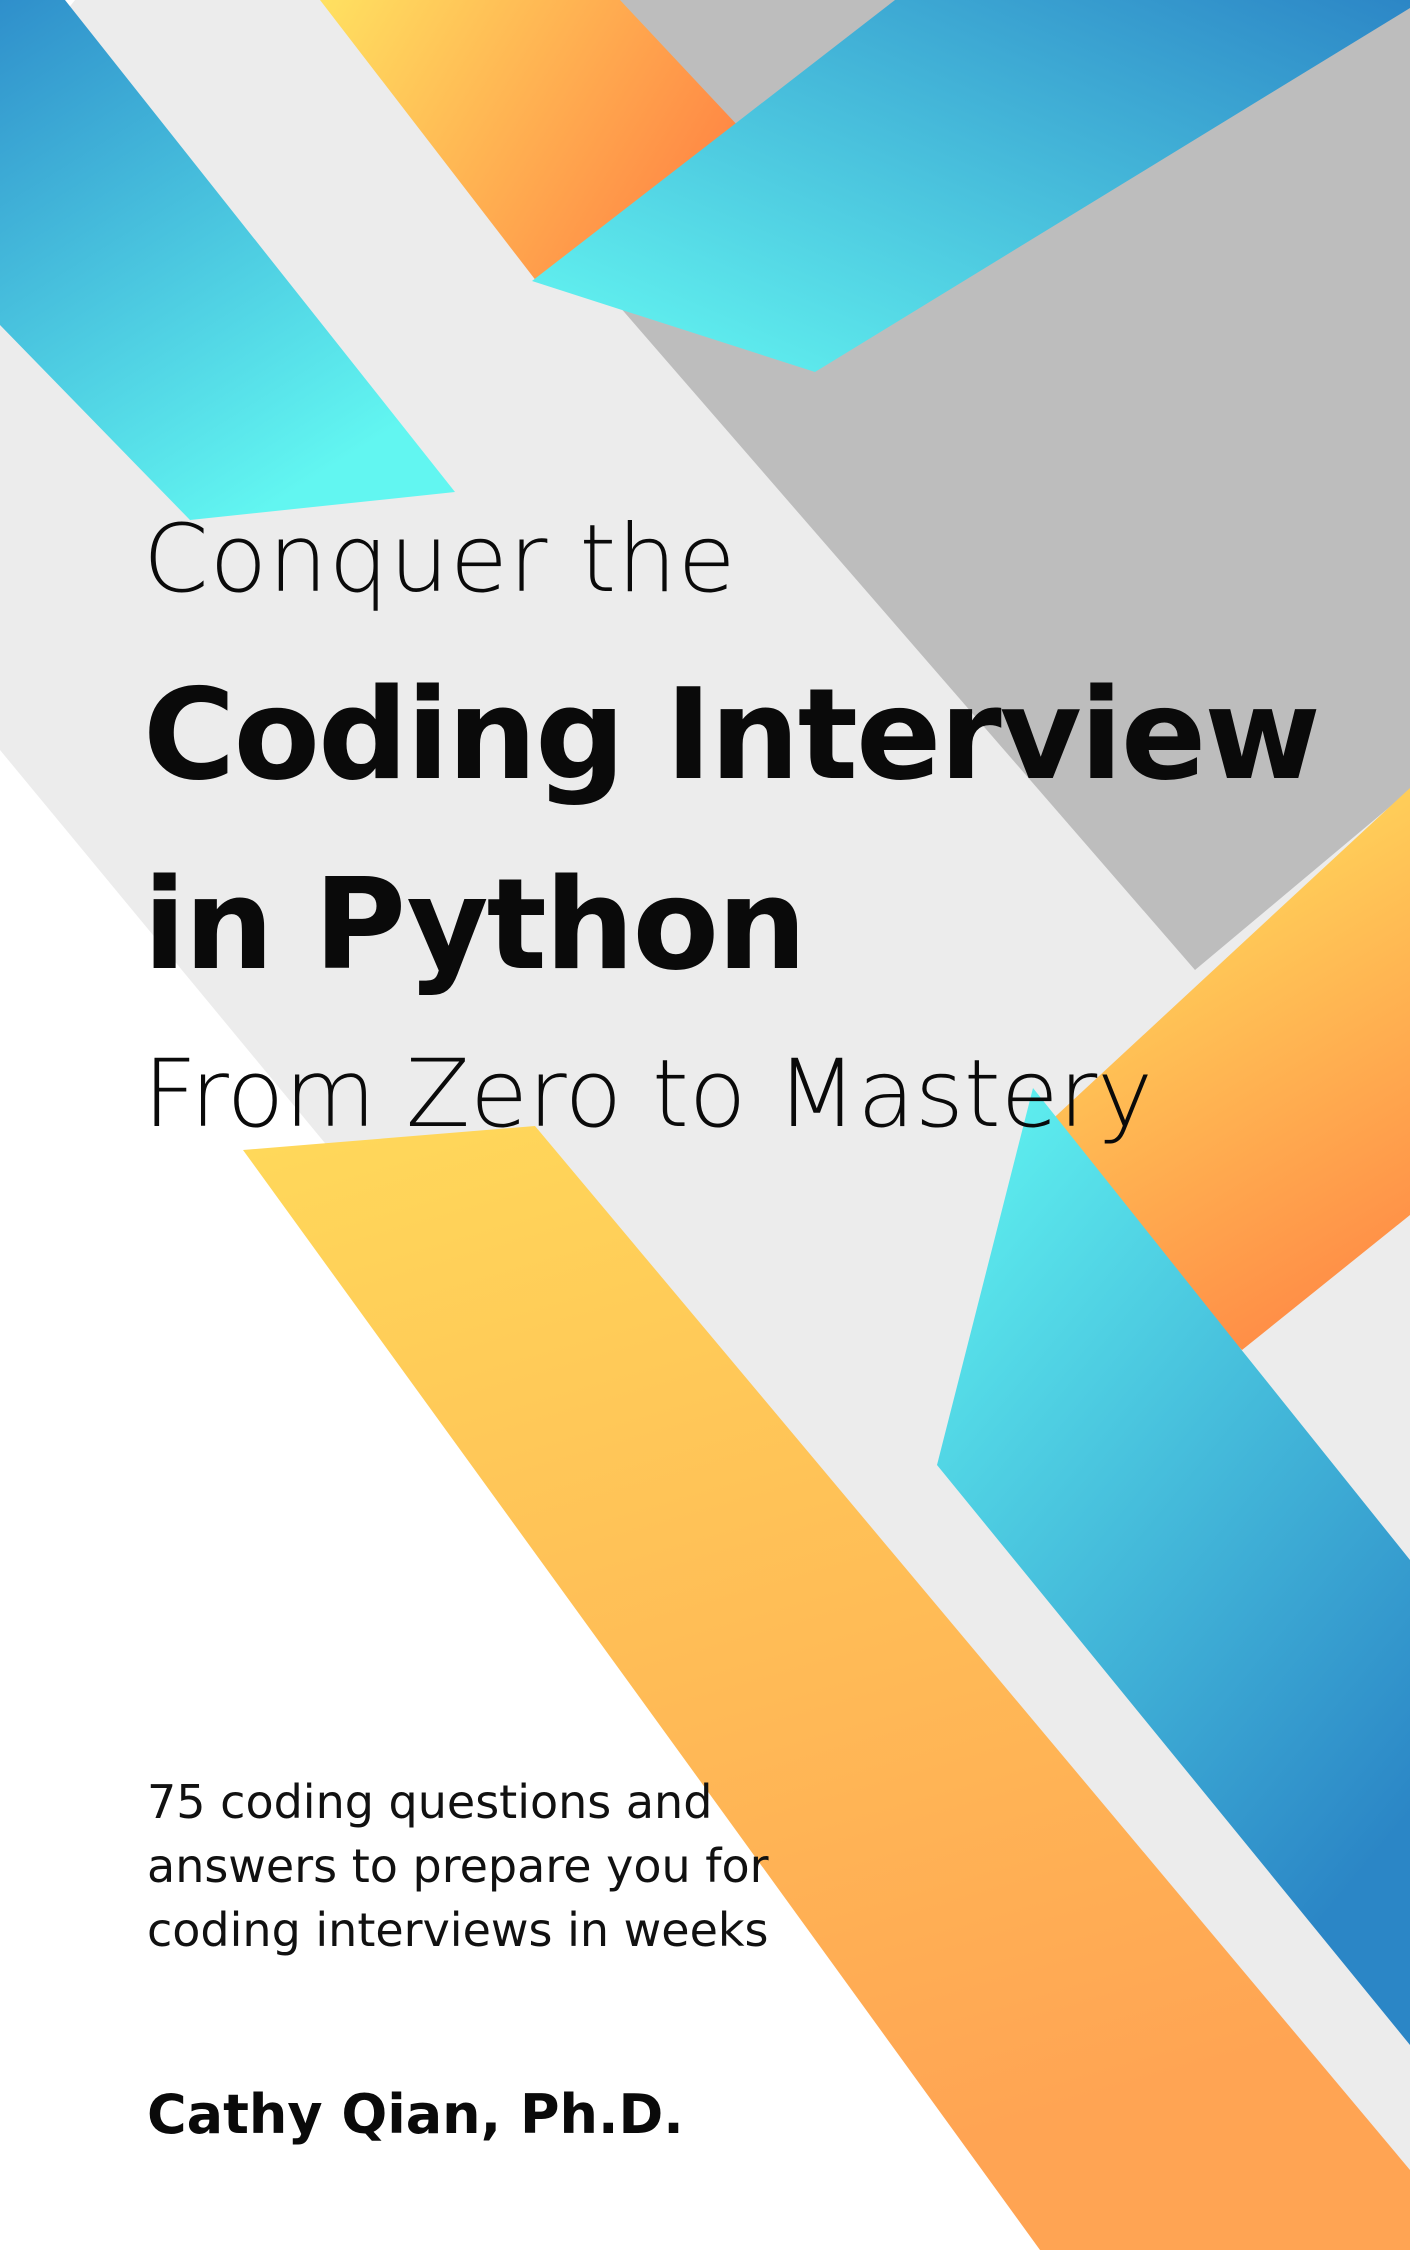 The image size is (1410, 2250). What do you see at coordinates (415, 2114) in the screenshot?
I see `author-name: Cathy Qian, Ph.D.` at bounding box center [415, 2114].